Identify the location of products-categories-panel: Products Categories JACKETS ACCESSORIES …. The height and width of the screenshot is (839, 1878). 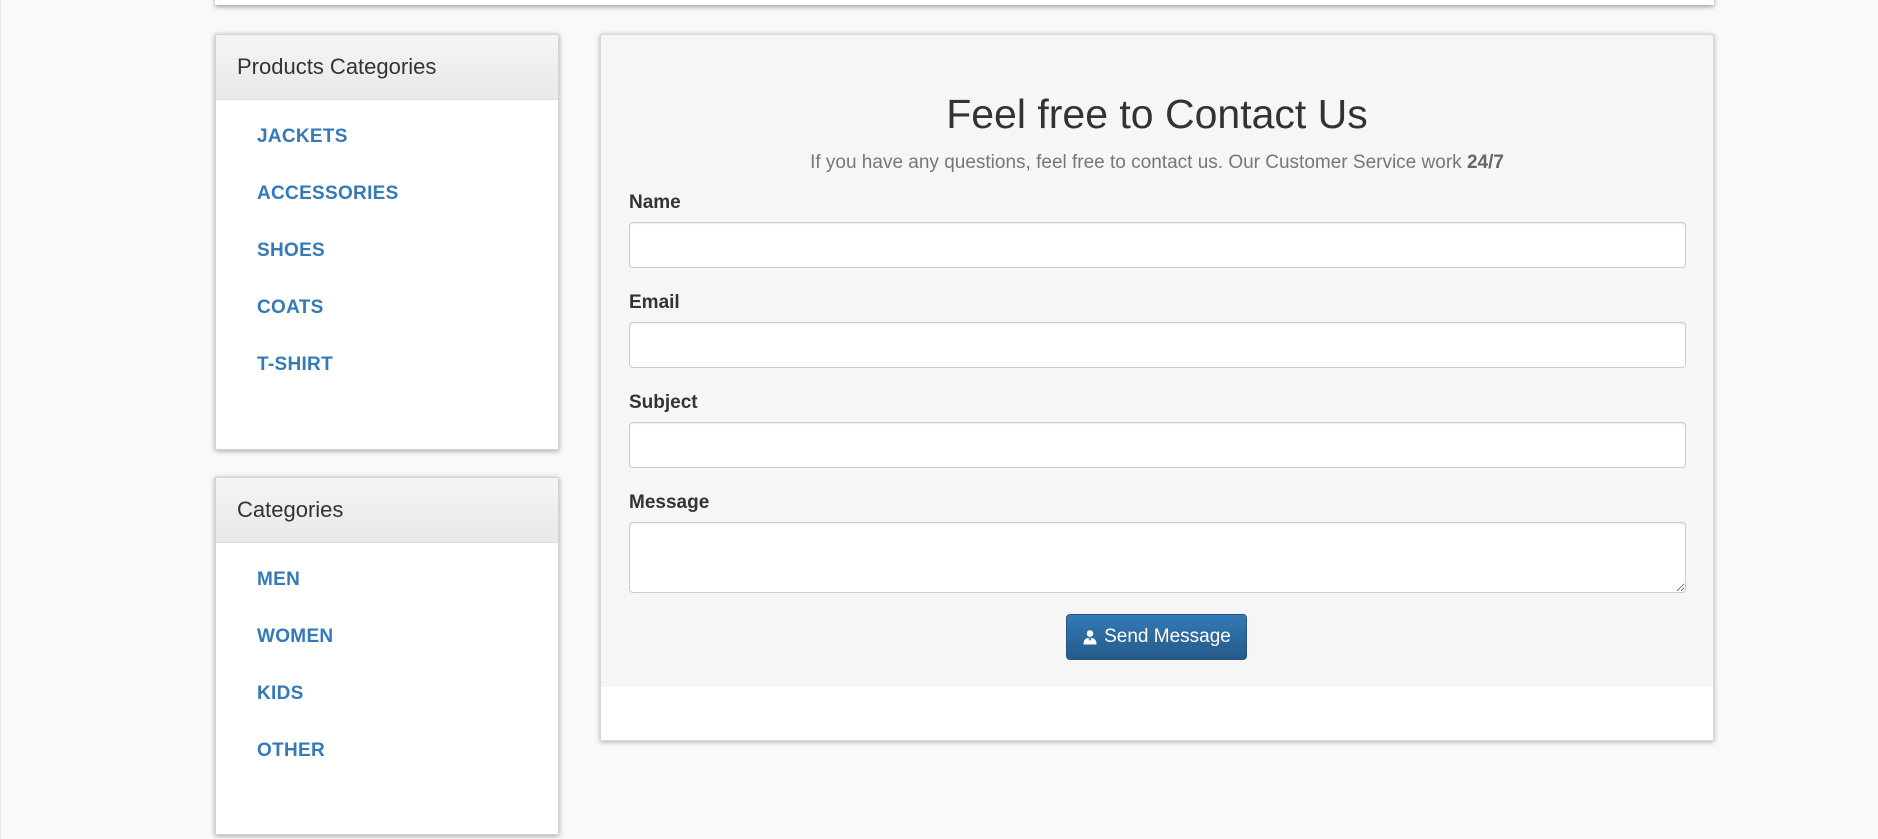
(387, 242).